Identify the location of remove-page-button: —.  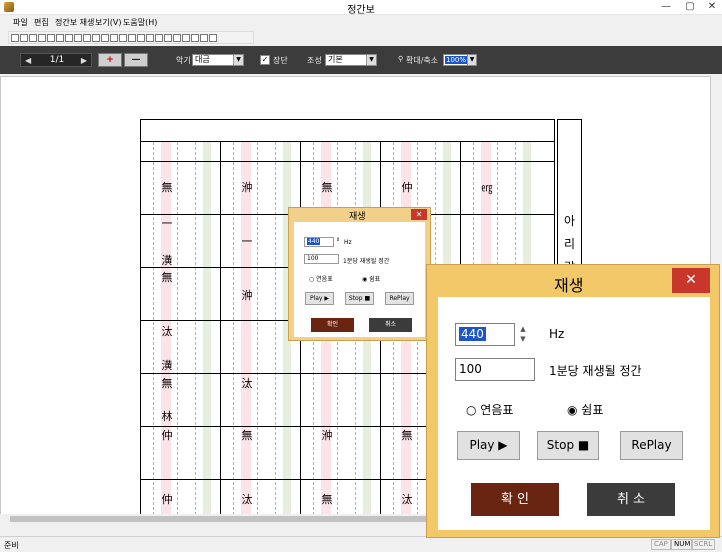
(136, 60).